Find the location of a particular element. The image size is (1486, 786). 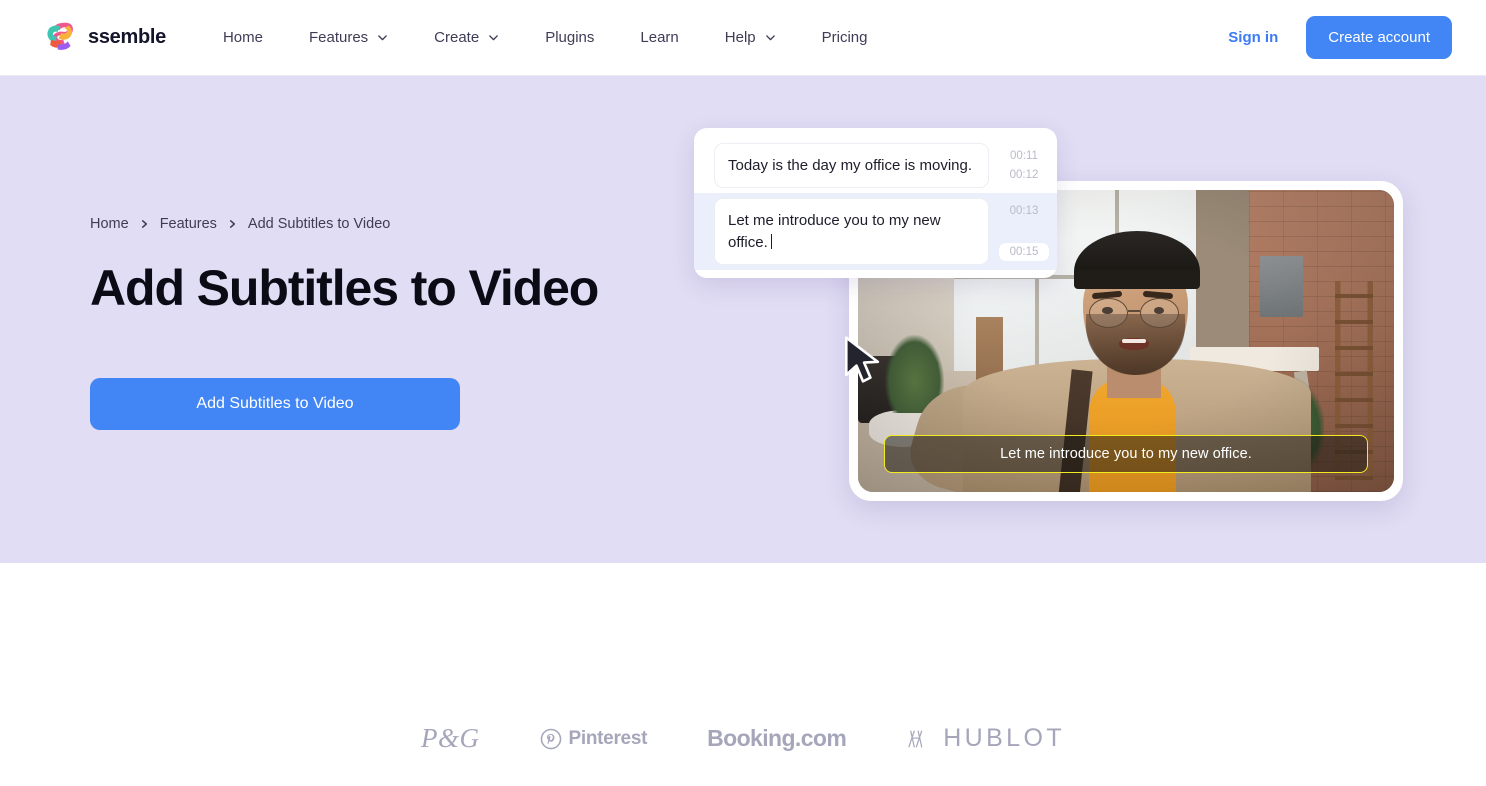

nav-label: Home is located at coordinates (242, 37).